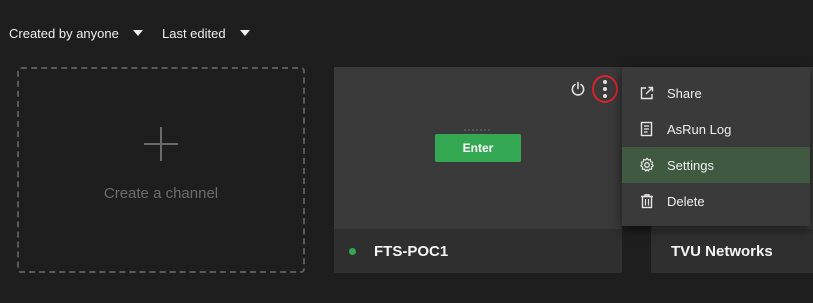 The width and height of the screenshot is (813, 303). I want to click on sort-dropdown: Last edited, so click(206, 33).